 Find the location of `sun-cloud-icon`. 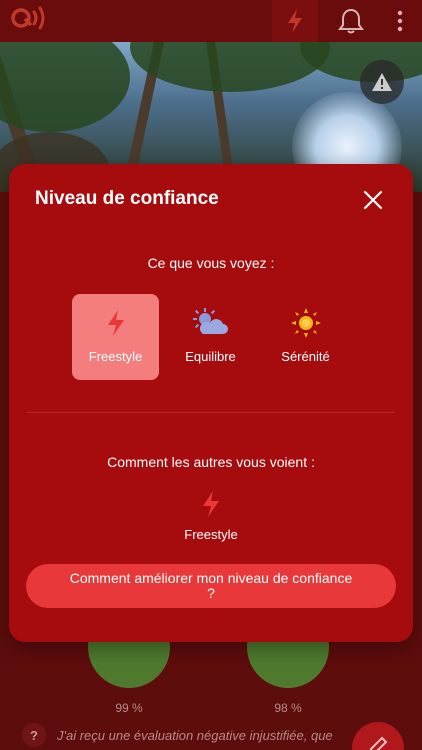

sun-cloud-icon is located at coordinates (210, 321).